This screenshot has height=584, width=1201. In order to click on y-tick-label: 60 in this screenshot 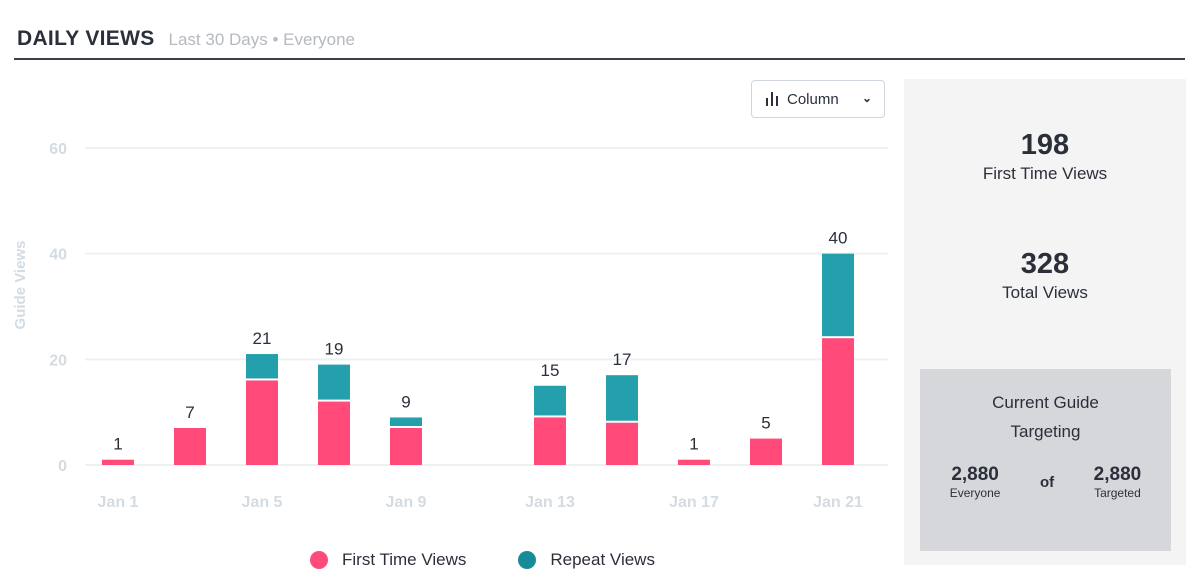, I will do `click(58, 149)`.